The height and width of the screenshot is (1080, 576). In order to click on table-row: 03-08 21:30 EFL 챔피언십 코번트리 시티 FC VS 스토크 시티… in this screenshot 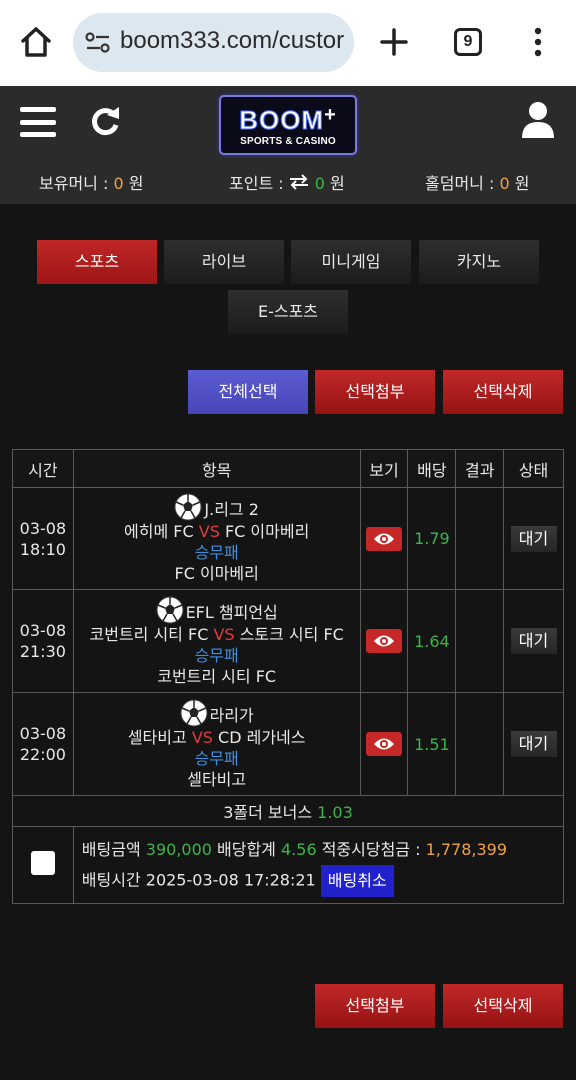, I will do `click(288, 641)`.